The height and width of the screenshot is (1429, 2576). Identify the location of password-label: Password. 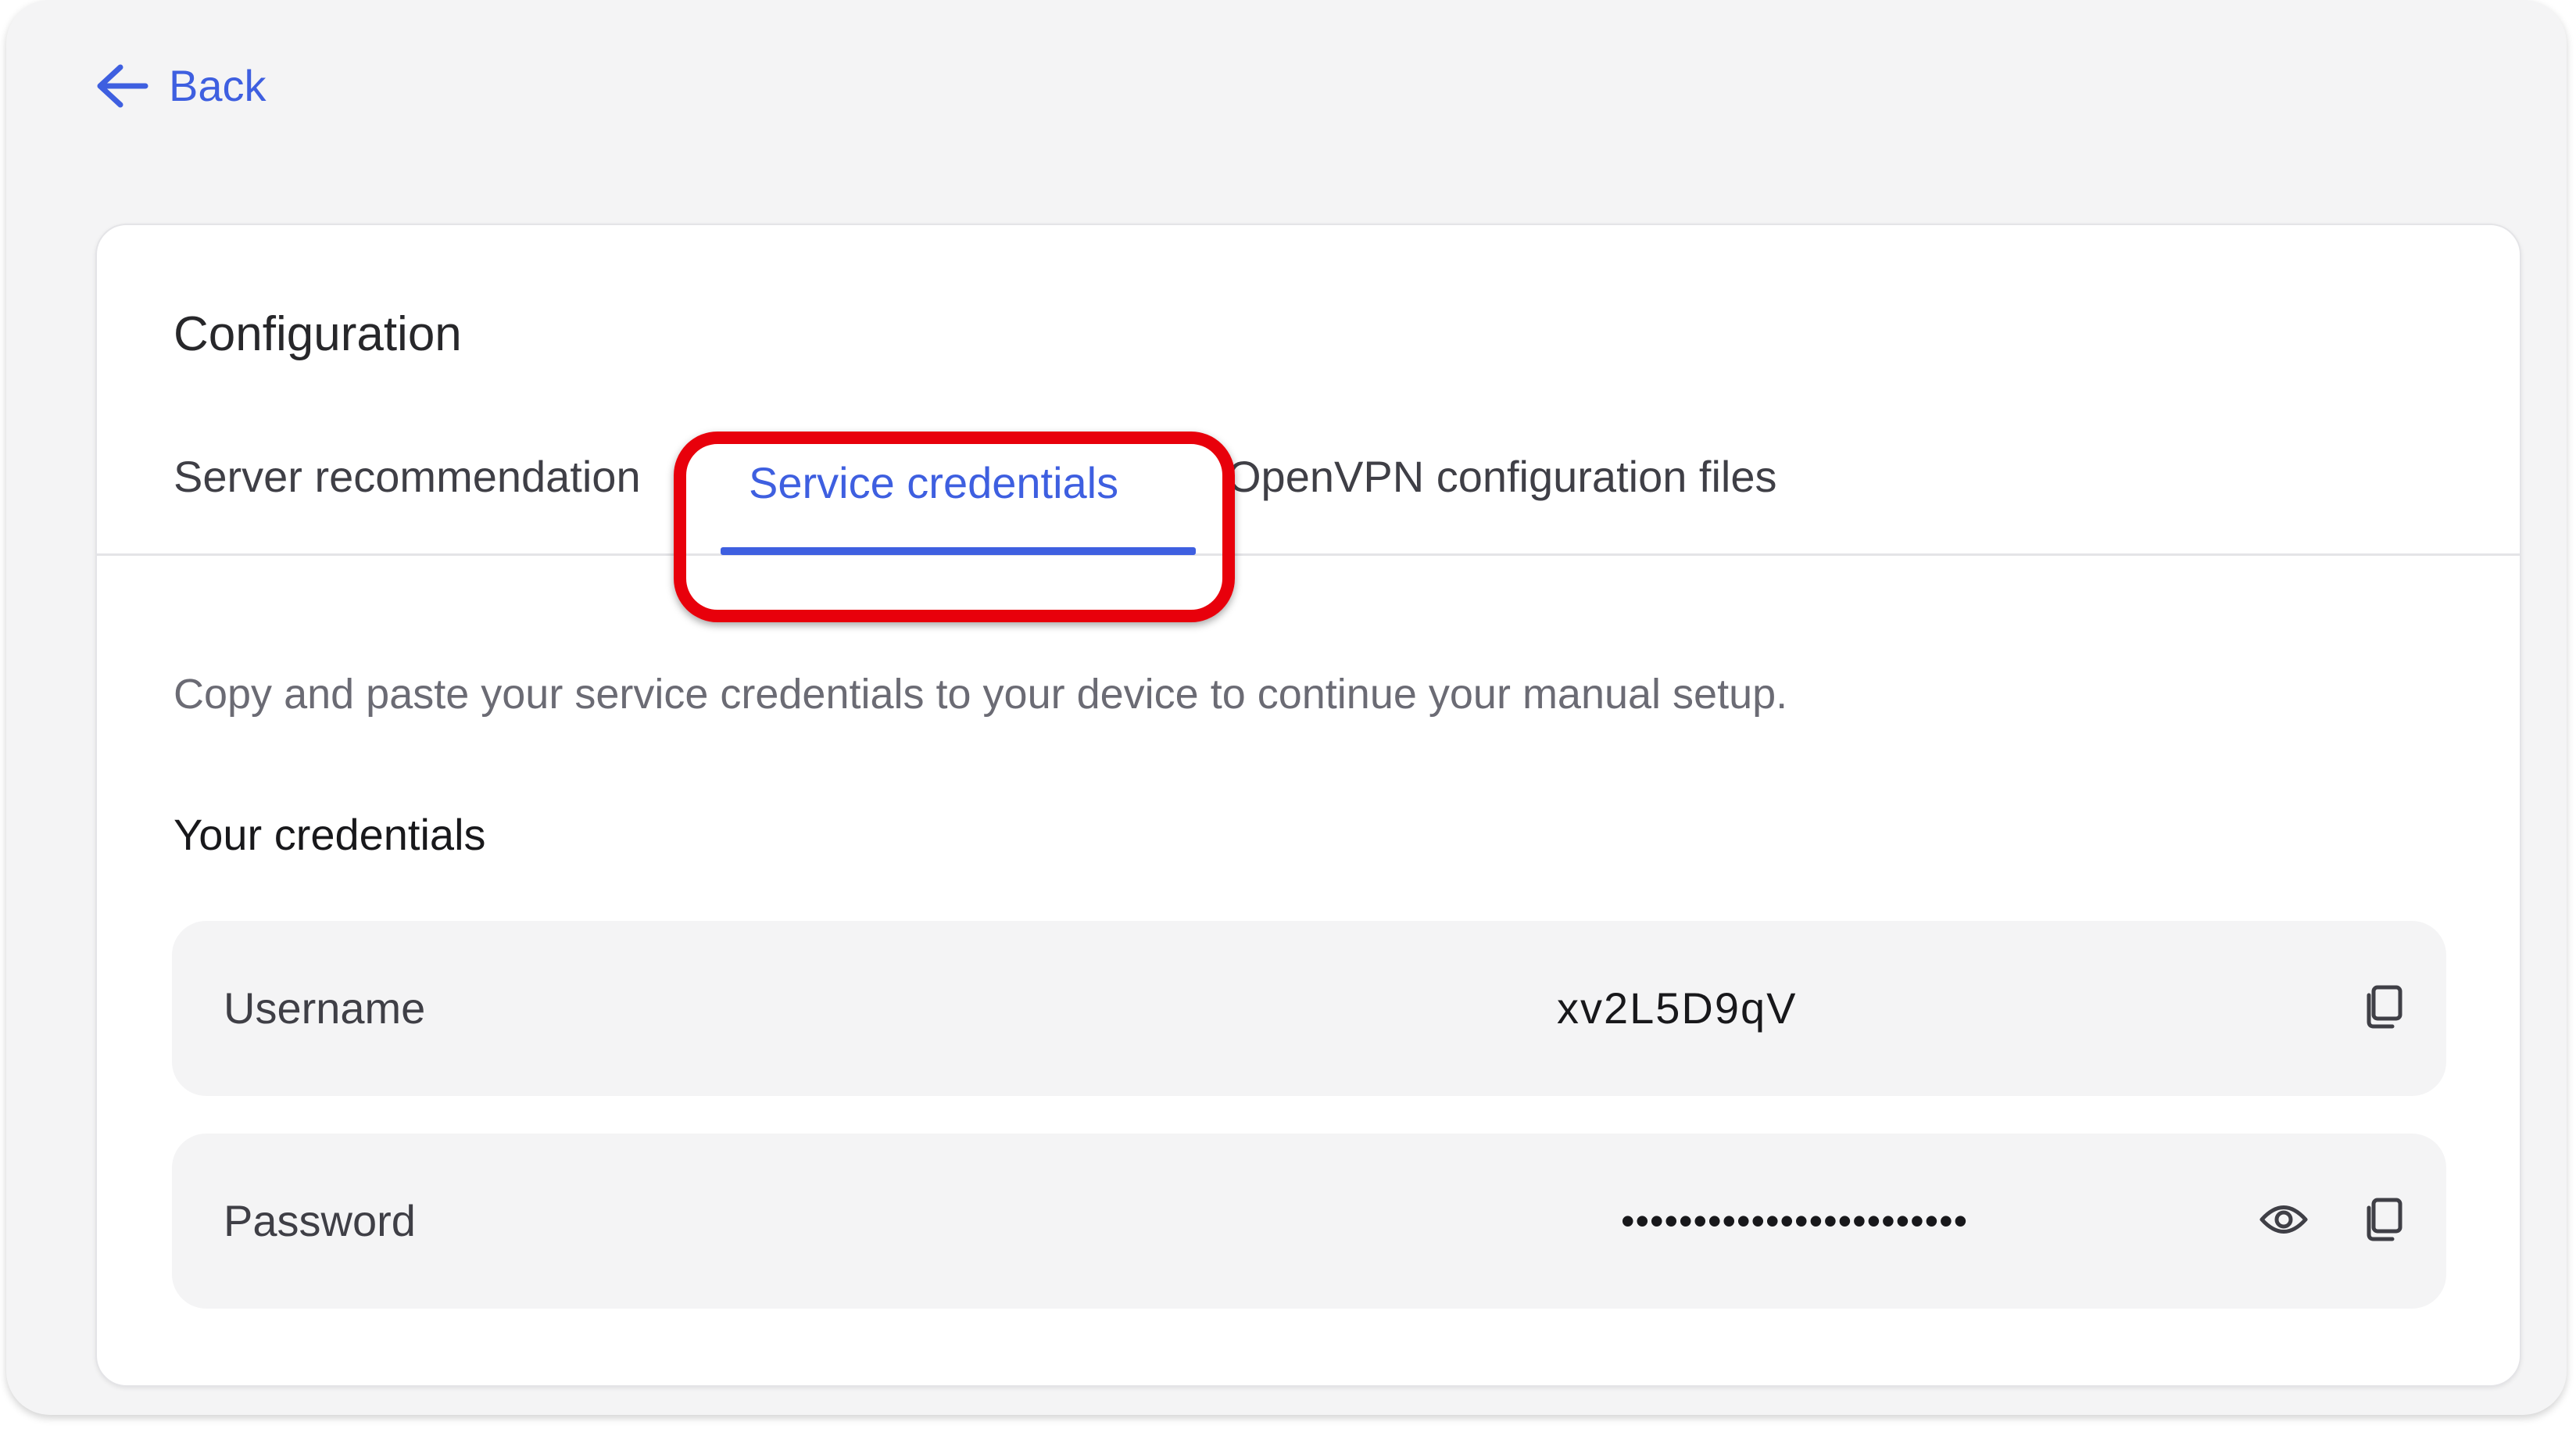
(320, 1220).